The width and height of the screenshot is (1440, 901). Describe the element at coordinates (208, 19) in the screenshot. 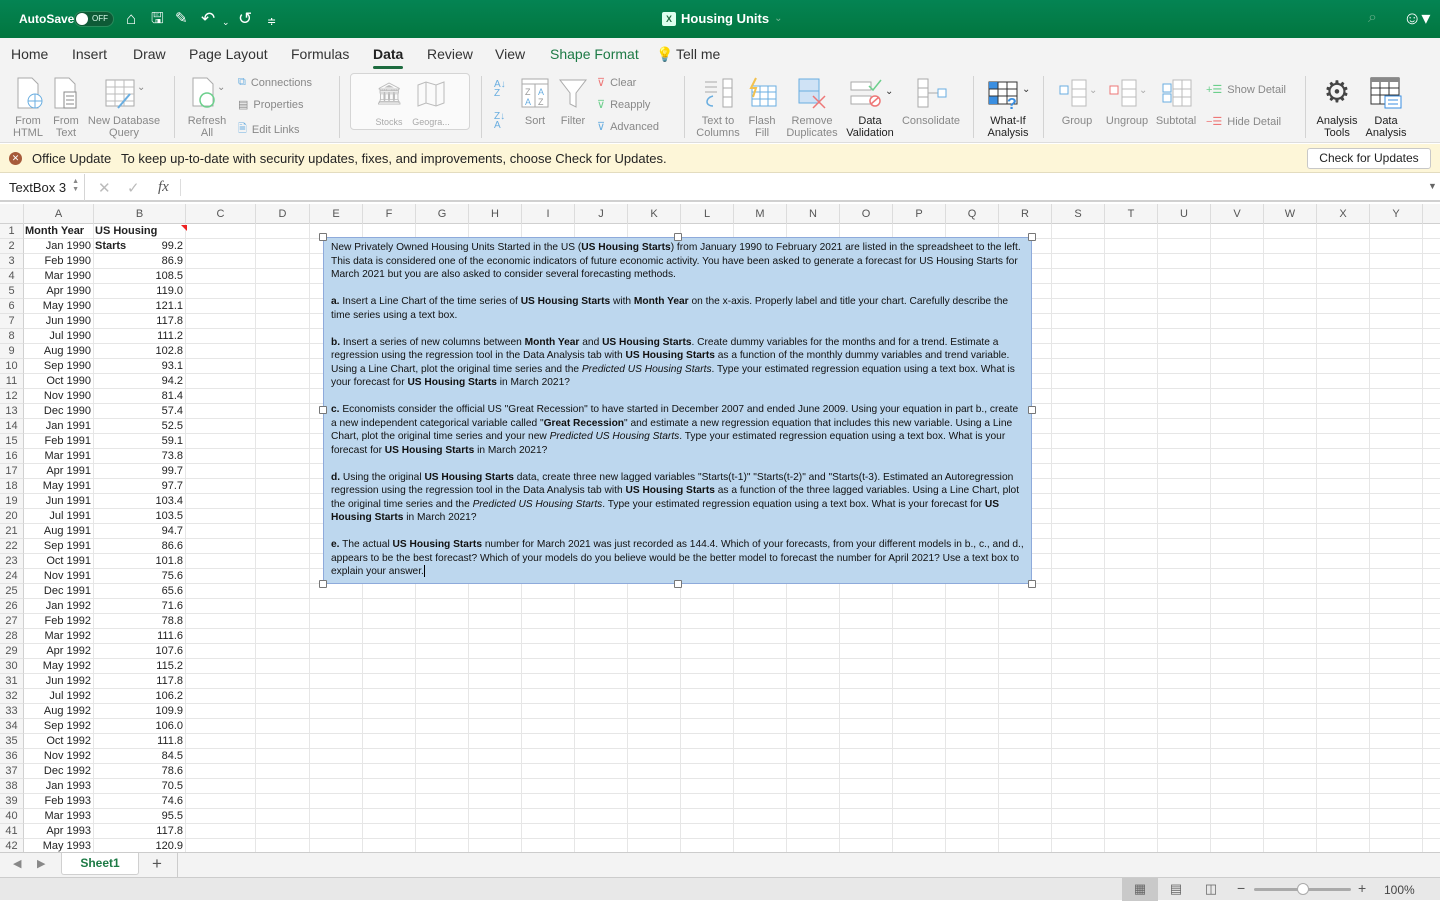

I see `undo-icon: ↶` at that location.